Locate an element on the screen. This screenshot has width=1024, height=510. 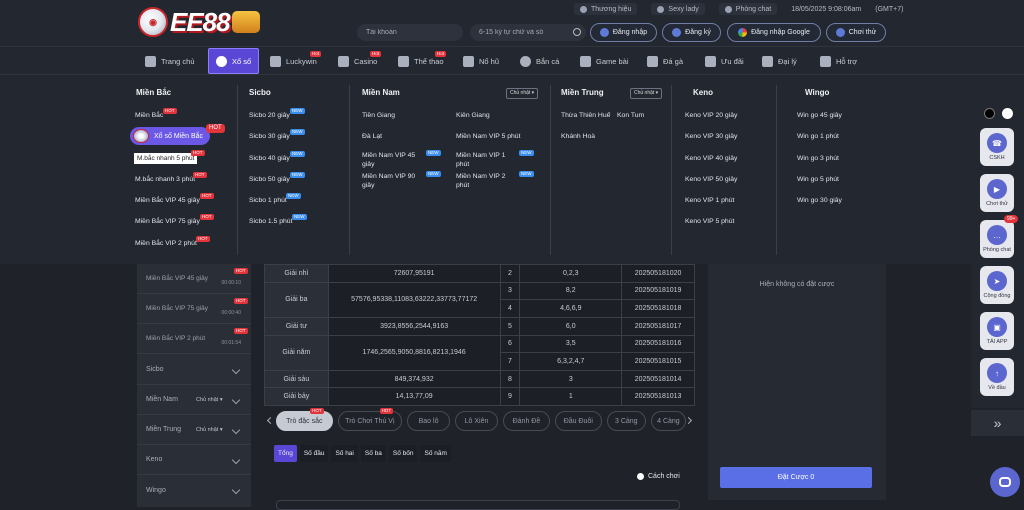
tab-scroll-left is located at coordinates (270, 420).